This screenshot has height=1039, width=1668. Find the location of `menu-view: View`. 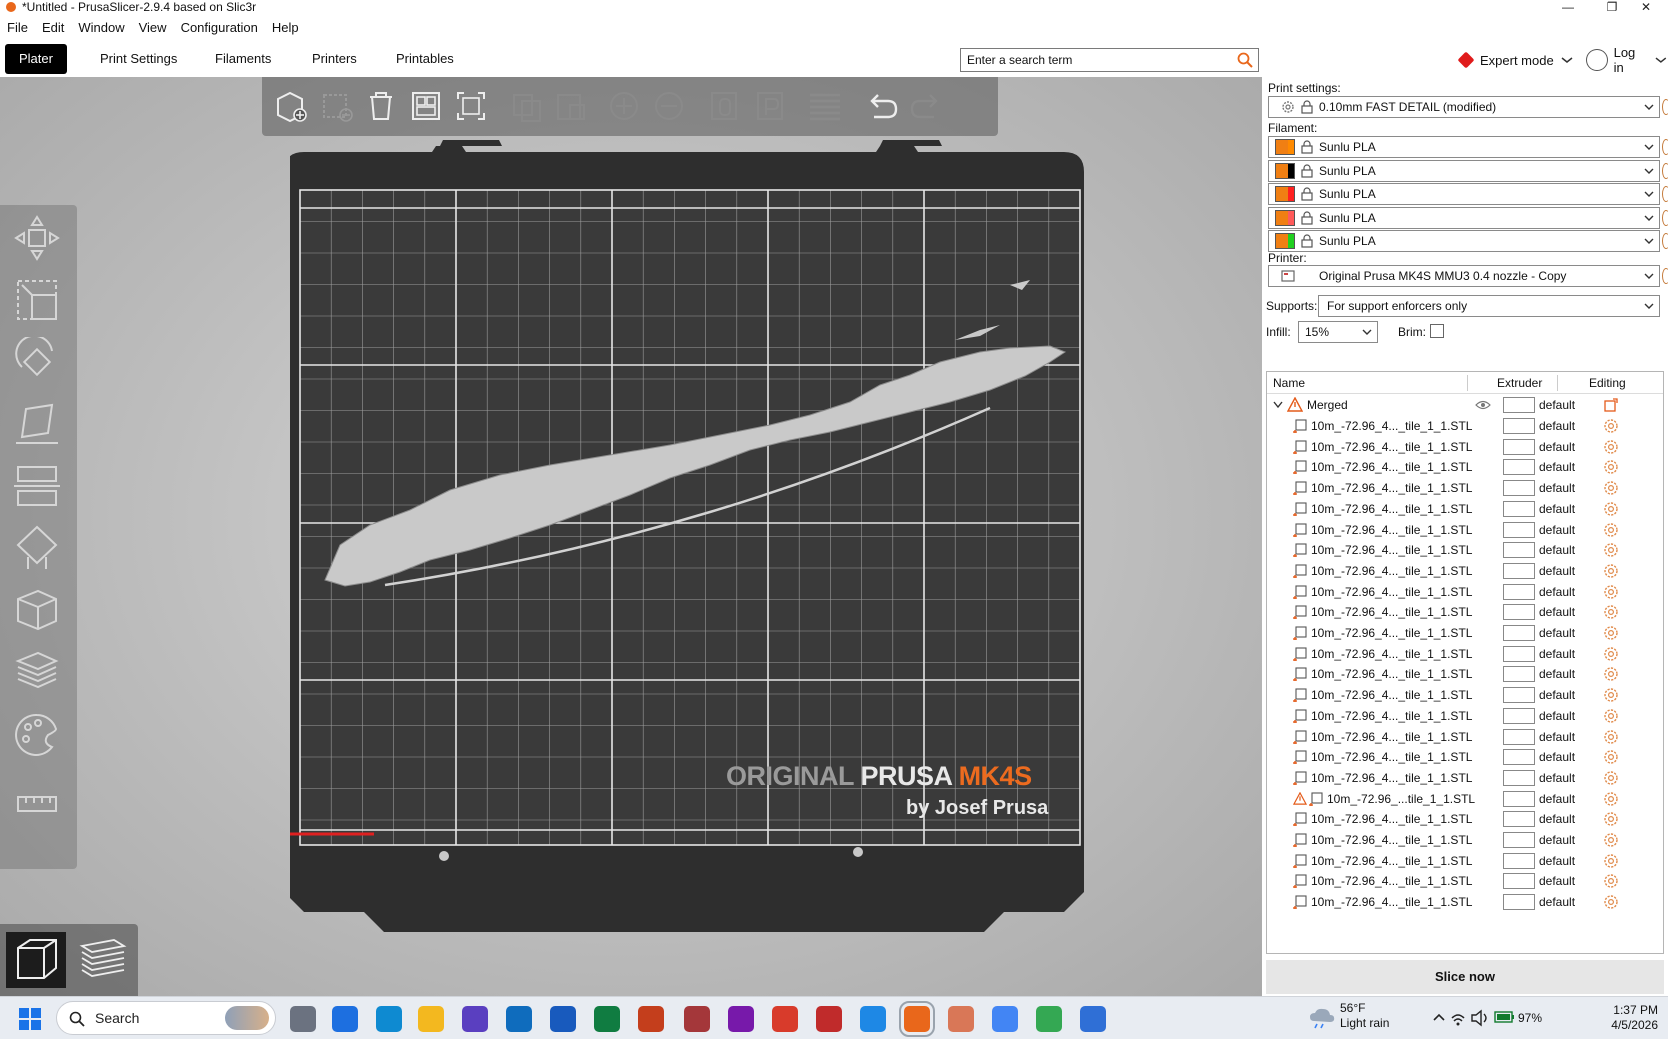

menu-view: View is located at coordinates (153, 27).